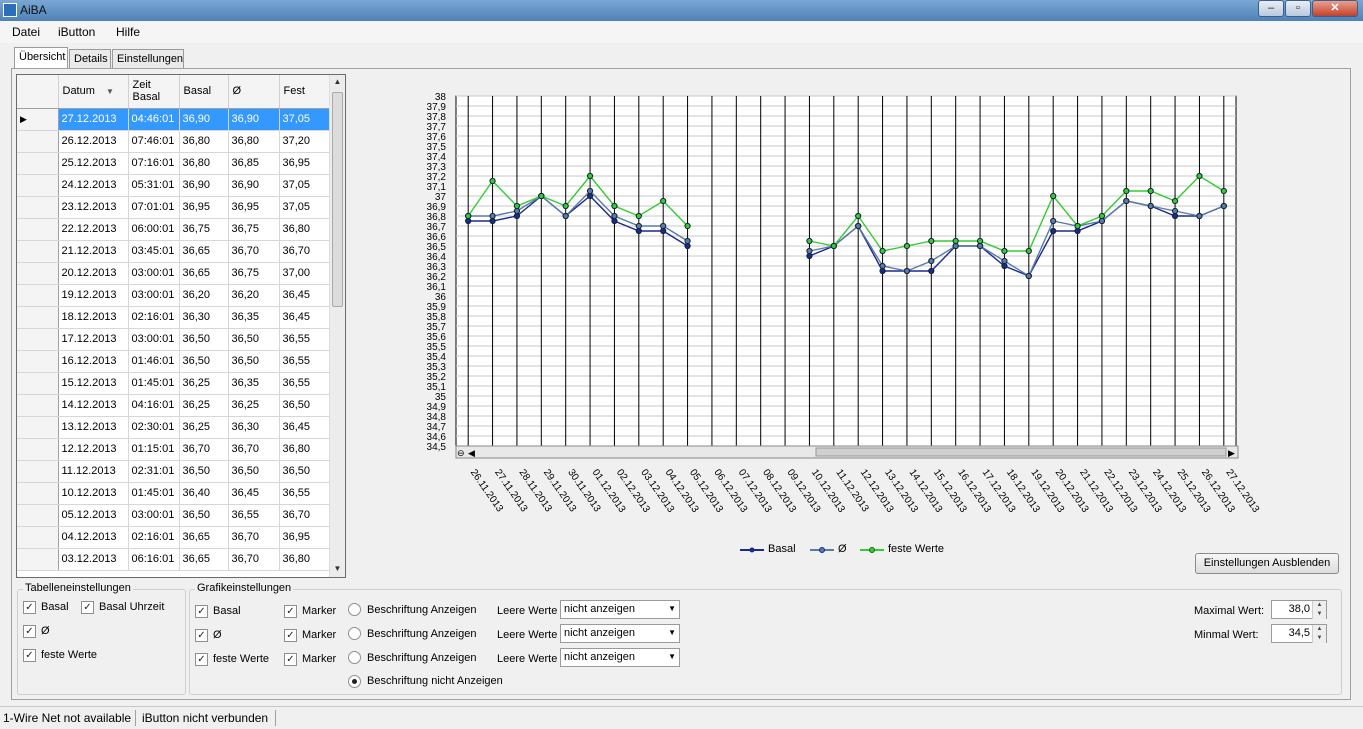  What do you see at coordinates (93, 163) in the screenshot?
I see `table-cell: 25.12.2013` at bounding box center [93, 163].